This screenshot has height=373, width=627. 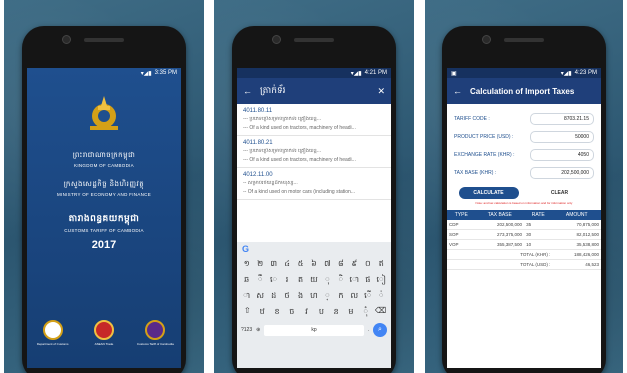 I want to click on search-input: ត្រាក់ទ័រ, so click(x=314, y=91).